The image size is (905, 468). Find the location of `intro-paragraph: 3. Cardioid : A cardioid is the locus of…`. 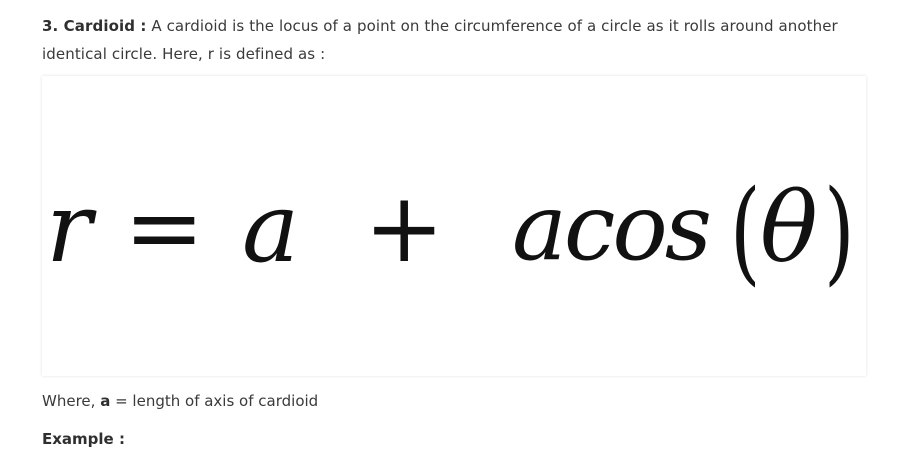

intro-paragraph: 3. Cardioid : A cardioid is the locus of… is located at coordinates (457, 40).